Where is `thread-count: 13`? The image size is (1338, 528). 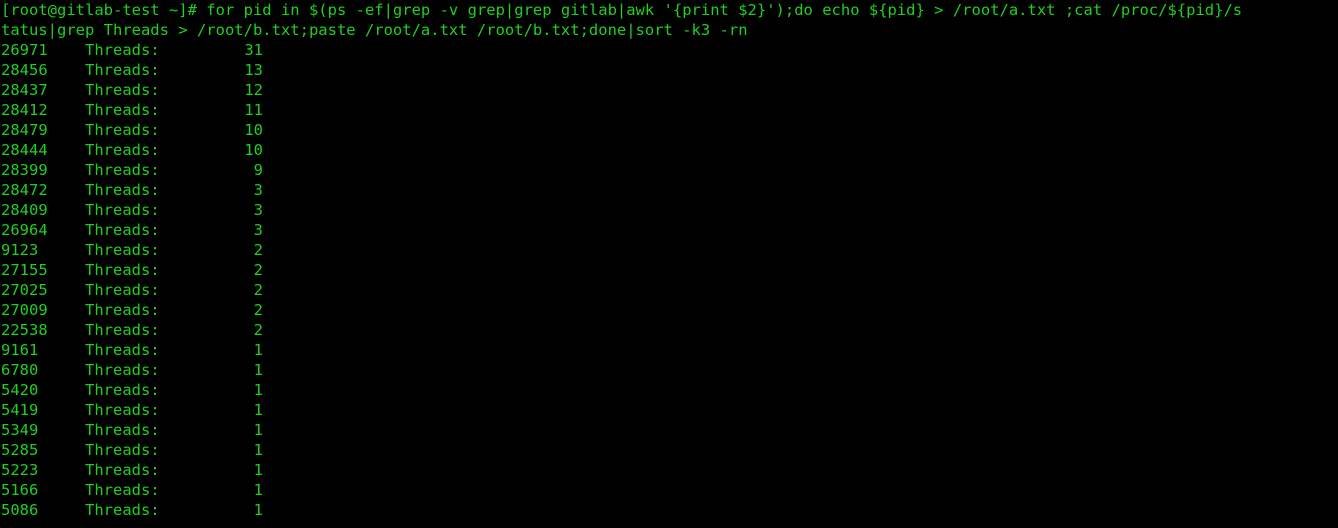
thread-count: 13 is located at coordinates (253, 70).